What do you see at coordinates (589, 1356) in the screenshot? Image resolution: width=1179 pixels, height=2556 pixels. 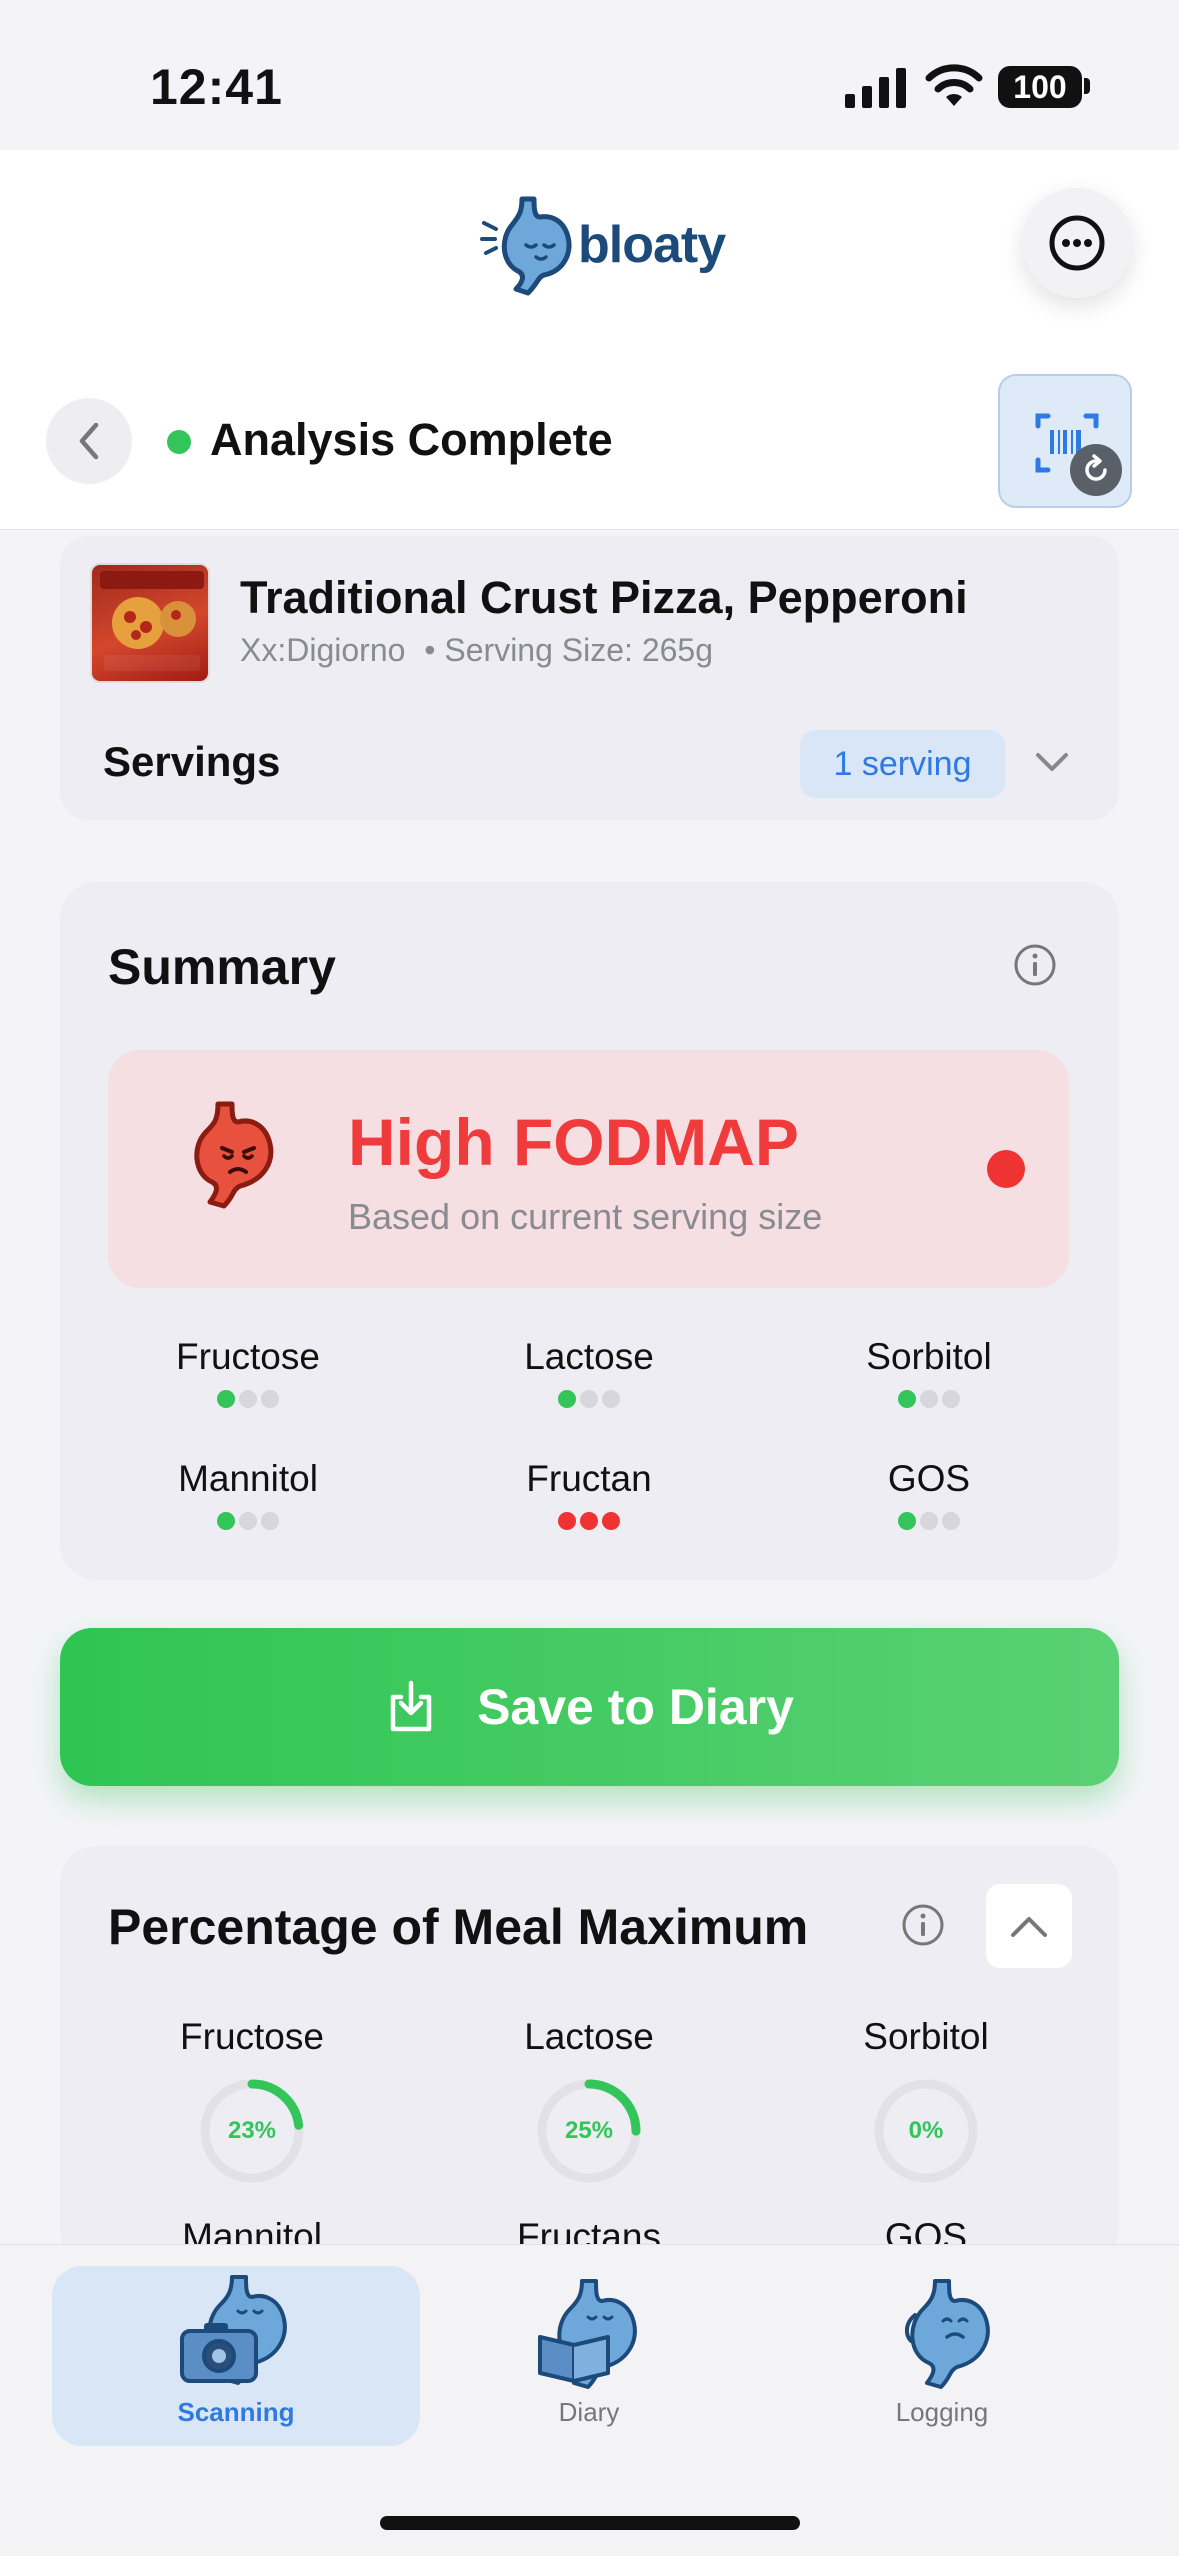 I see `nutrient-name: Lactose` at bounding box center [589, 1356].